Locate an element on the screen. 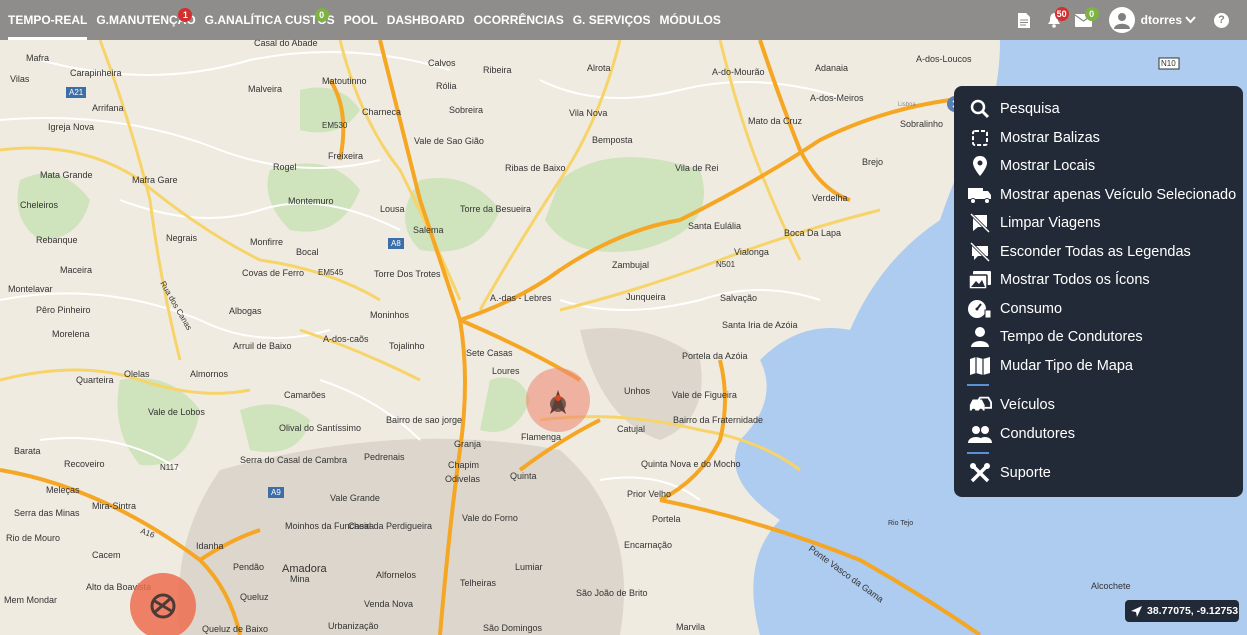 The width and height of the screenshot is (1247, 635). help-button: ? is located at coordinates (1221, 20).